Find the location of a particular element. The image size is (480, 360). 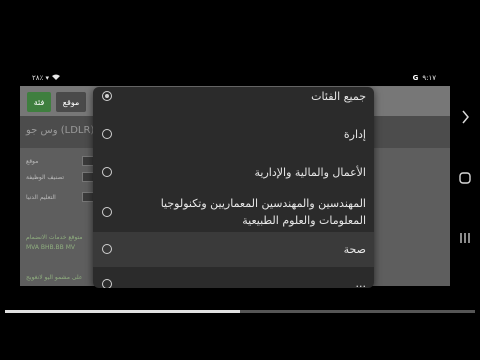

home-icon is located at coordinates (465, 180).